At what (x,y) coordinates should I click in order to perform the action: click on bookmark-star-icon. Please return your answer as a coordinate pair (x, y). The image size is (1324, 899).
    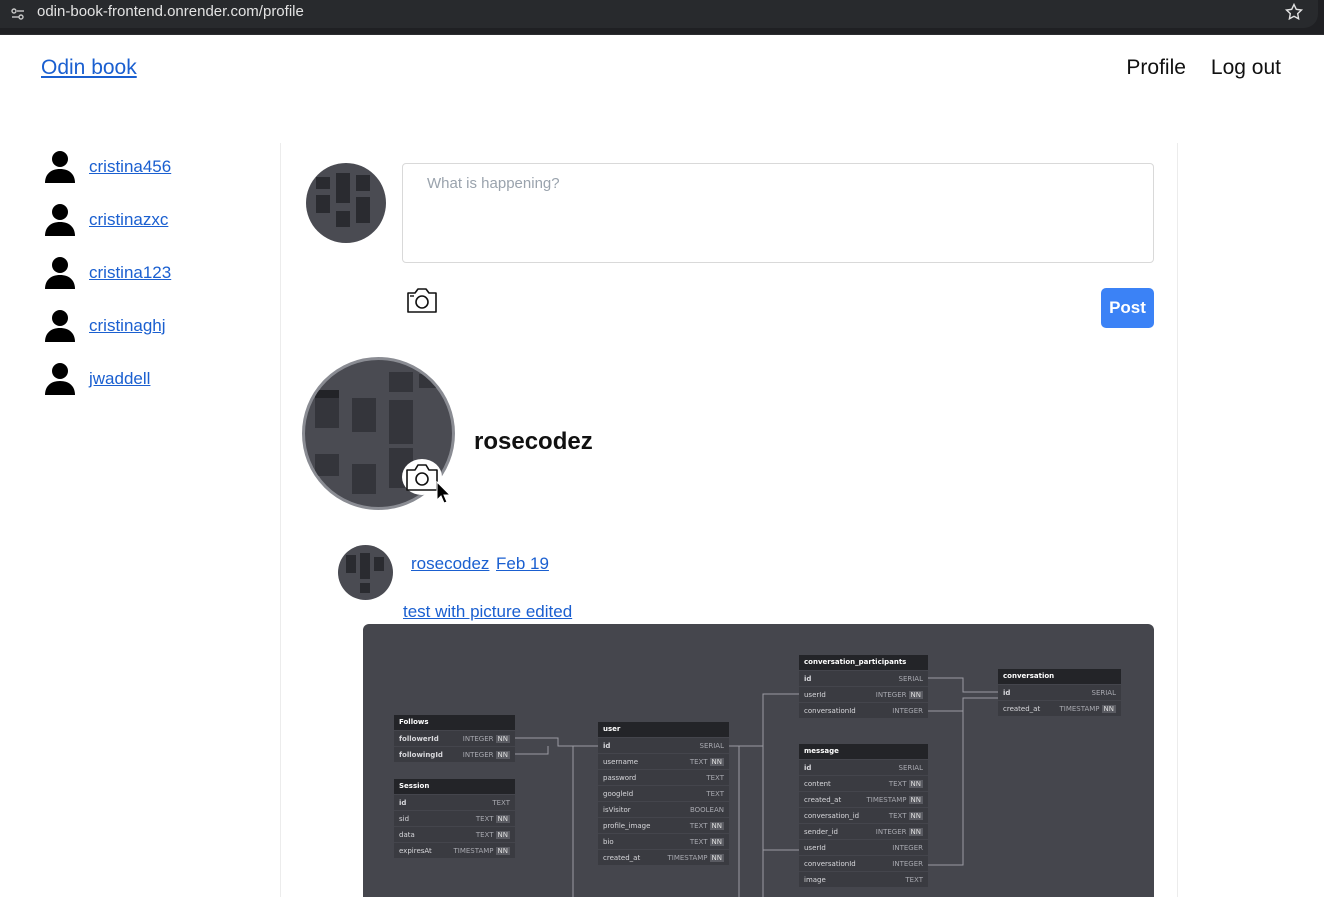
    Looking at the image, I should click on (1294, 12).